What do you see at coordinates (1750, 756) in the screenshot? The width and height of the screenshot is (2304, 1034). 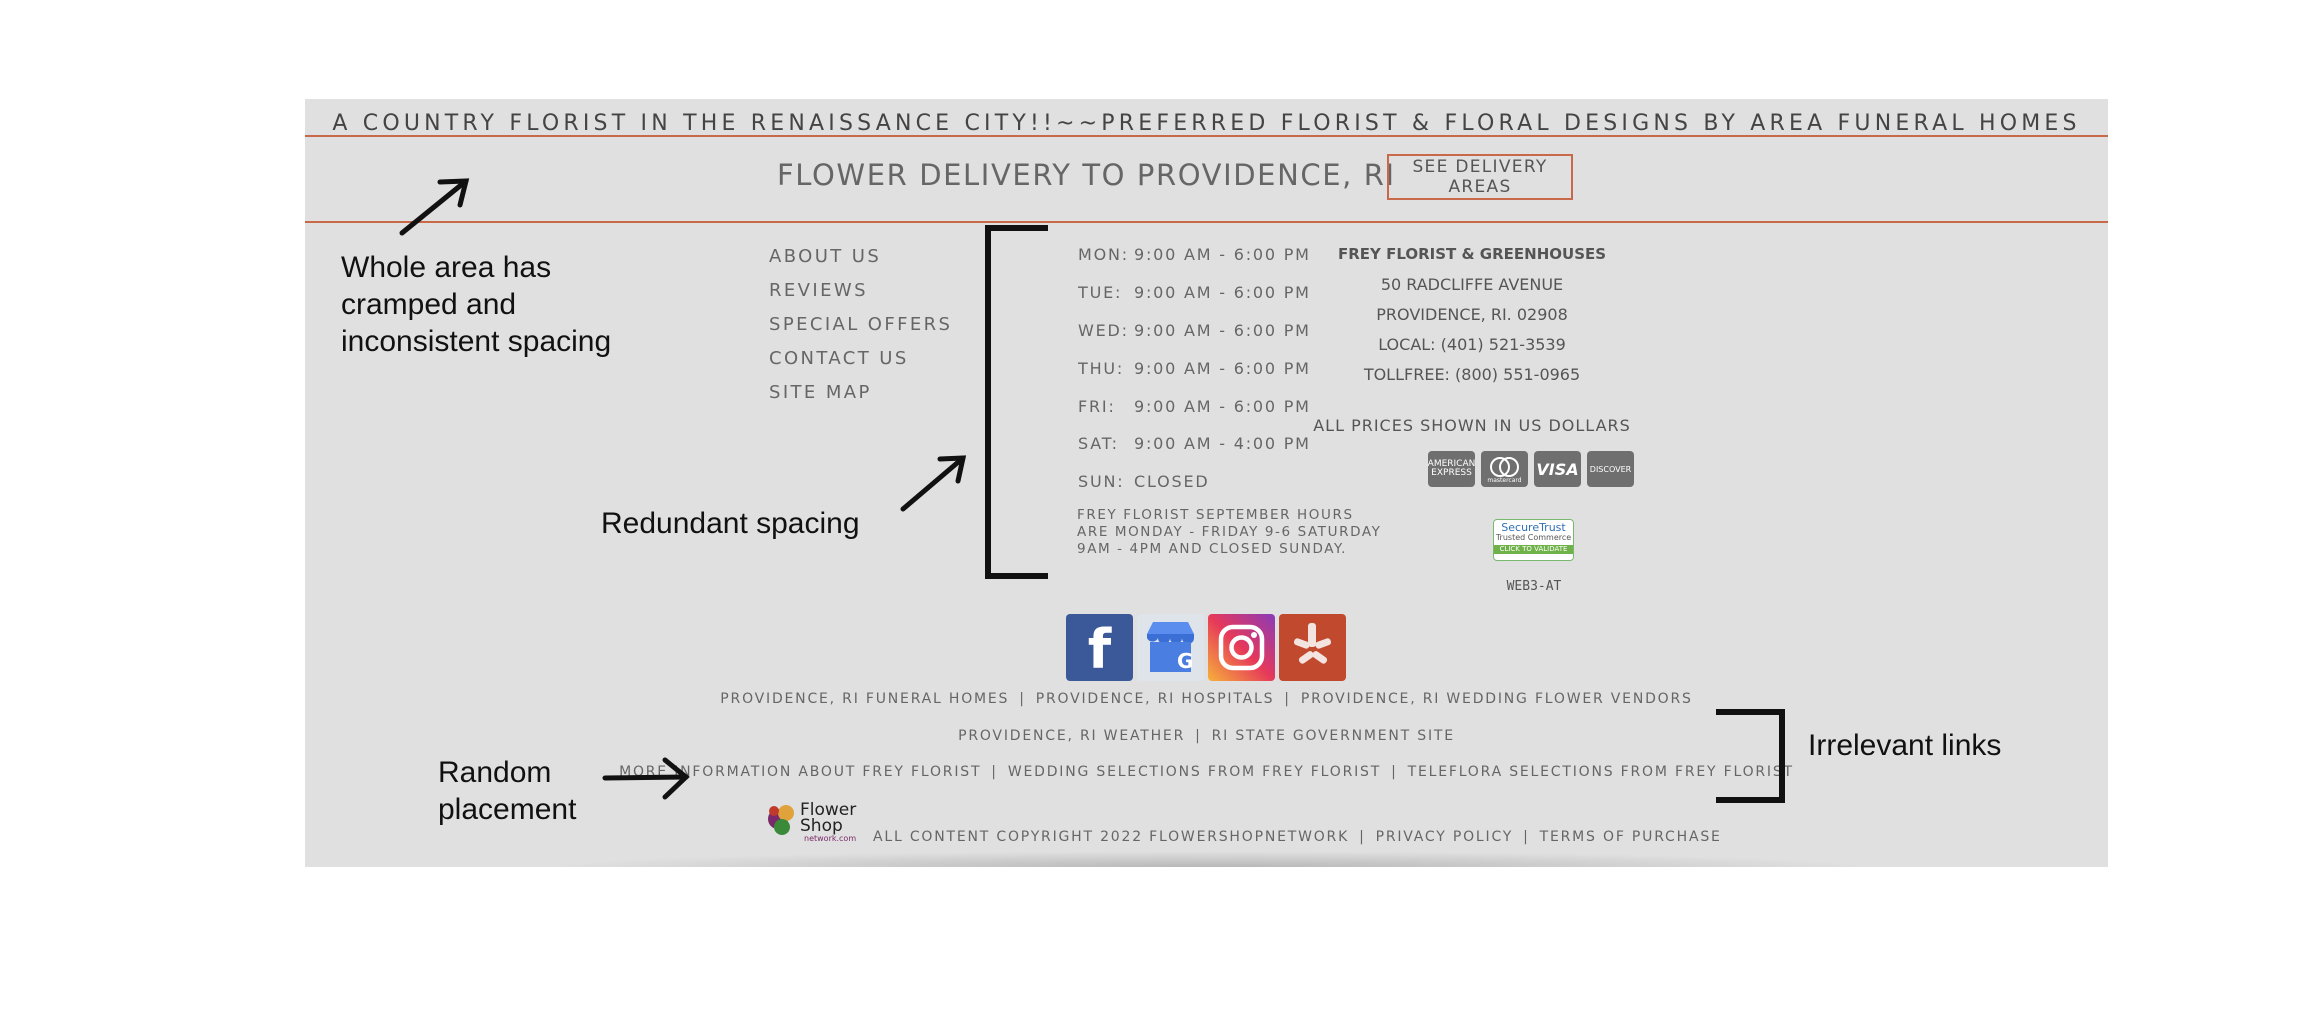 I see `annotation-bracket-links` at bounding box center [1750, 756].